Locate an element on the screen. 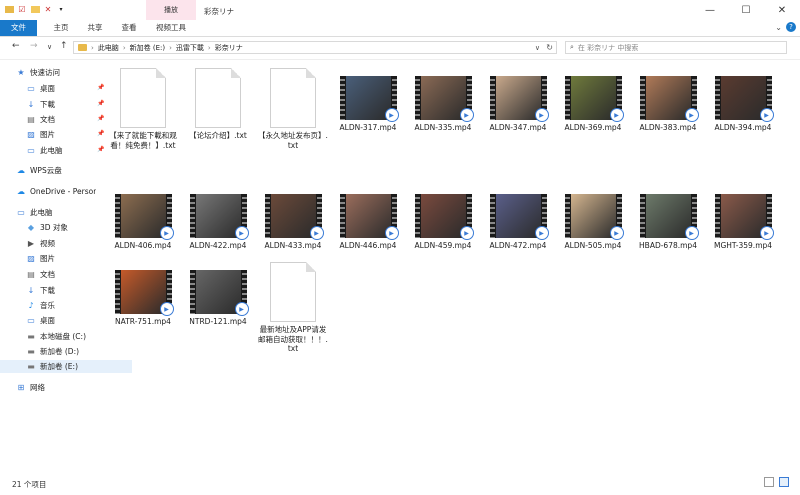  video-file-item: ▶ ALDN-347.mp4 is located at coordinates (518, 100).